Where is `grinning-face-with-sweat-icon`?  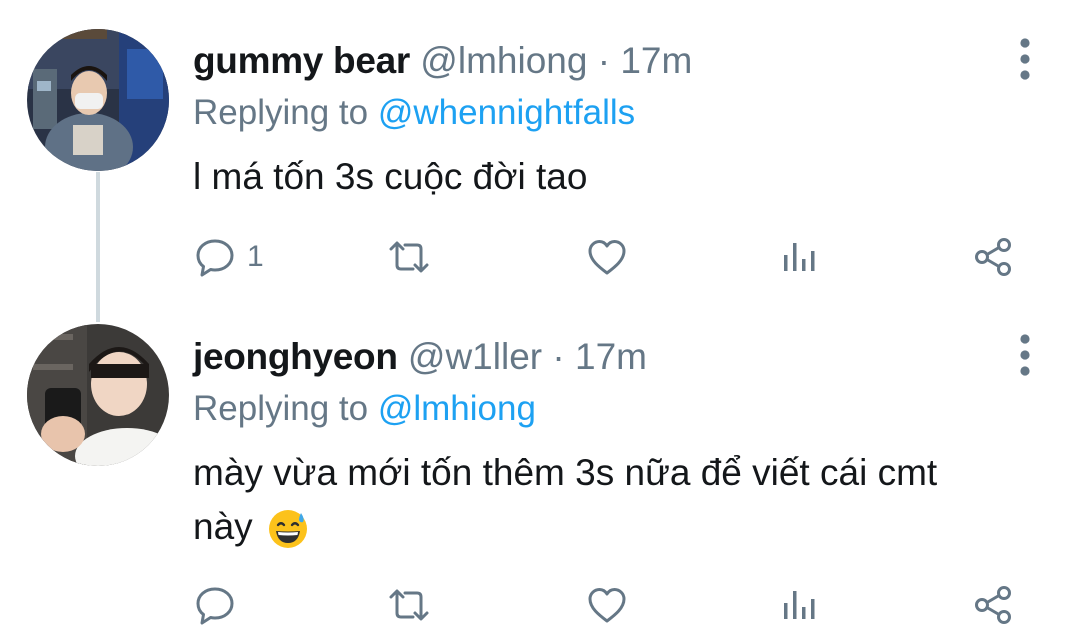
grinning-face-with-sweat-icon is located at coordinates (287, 529).